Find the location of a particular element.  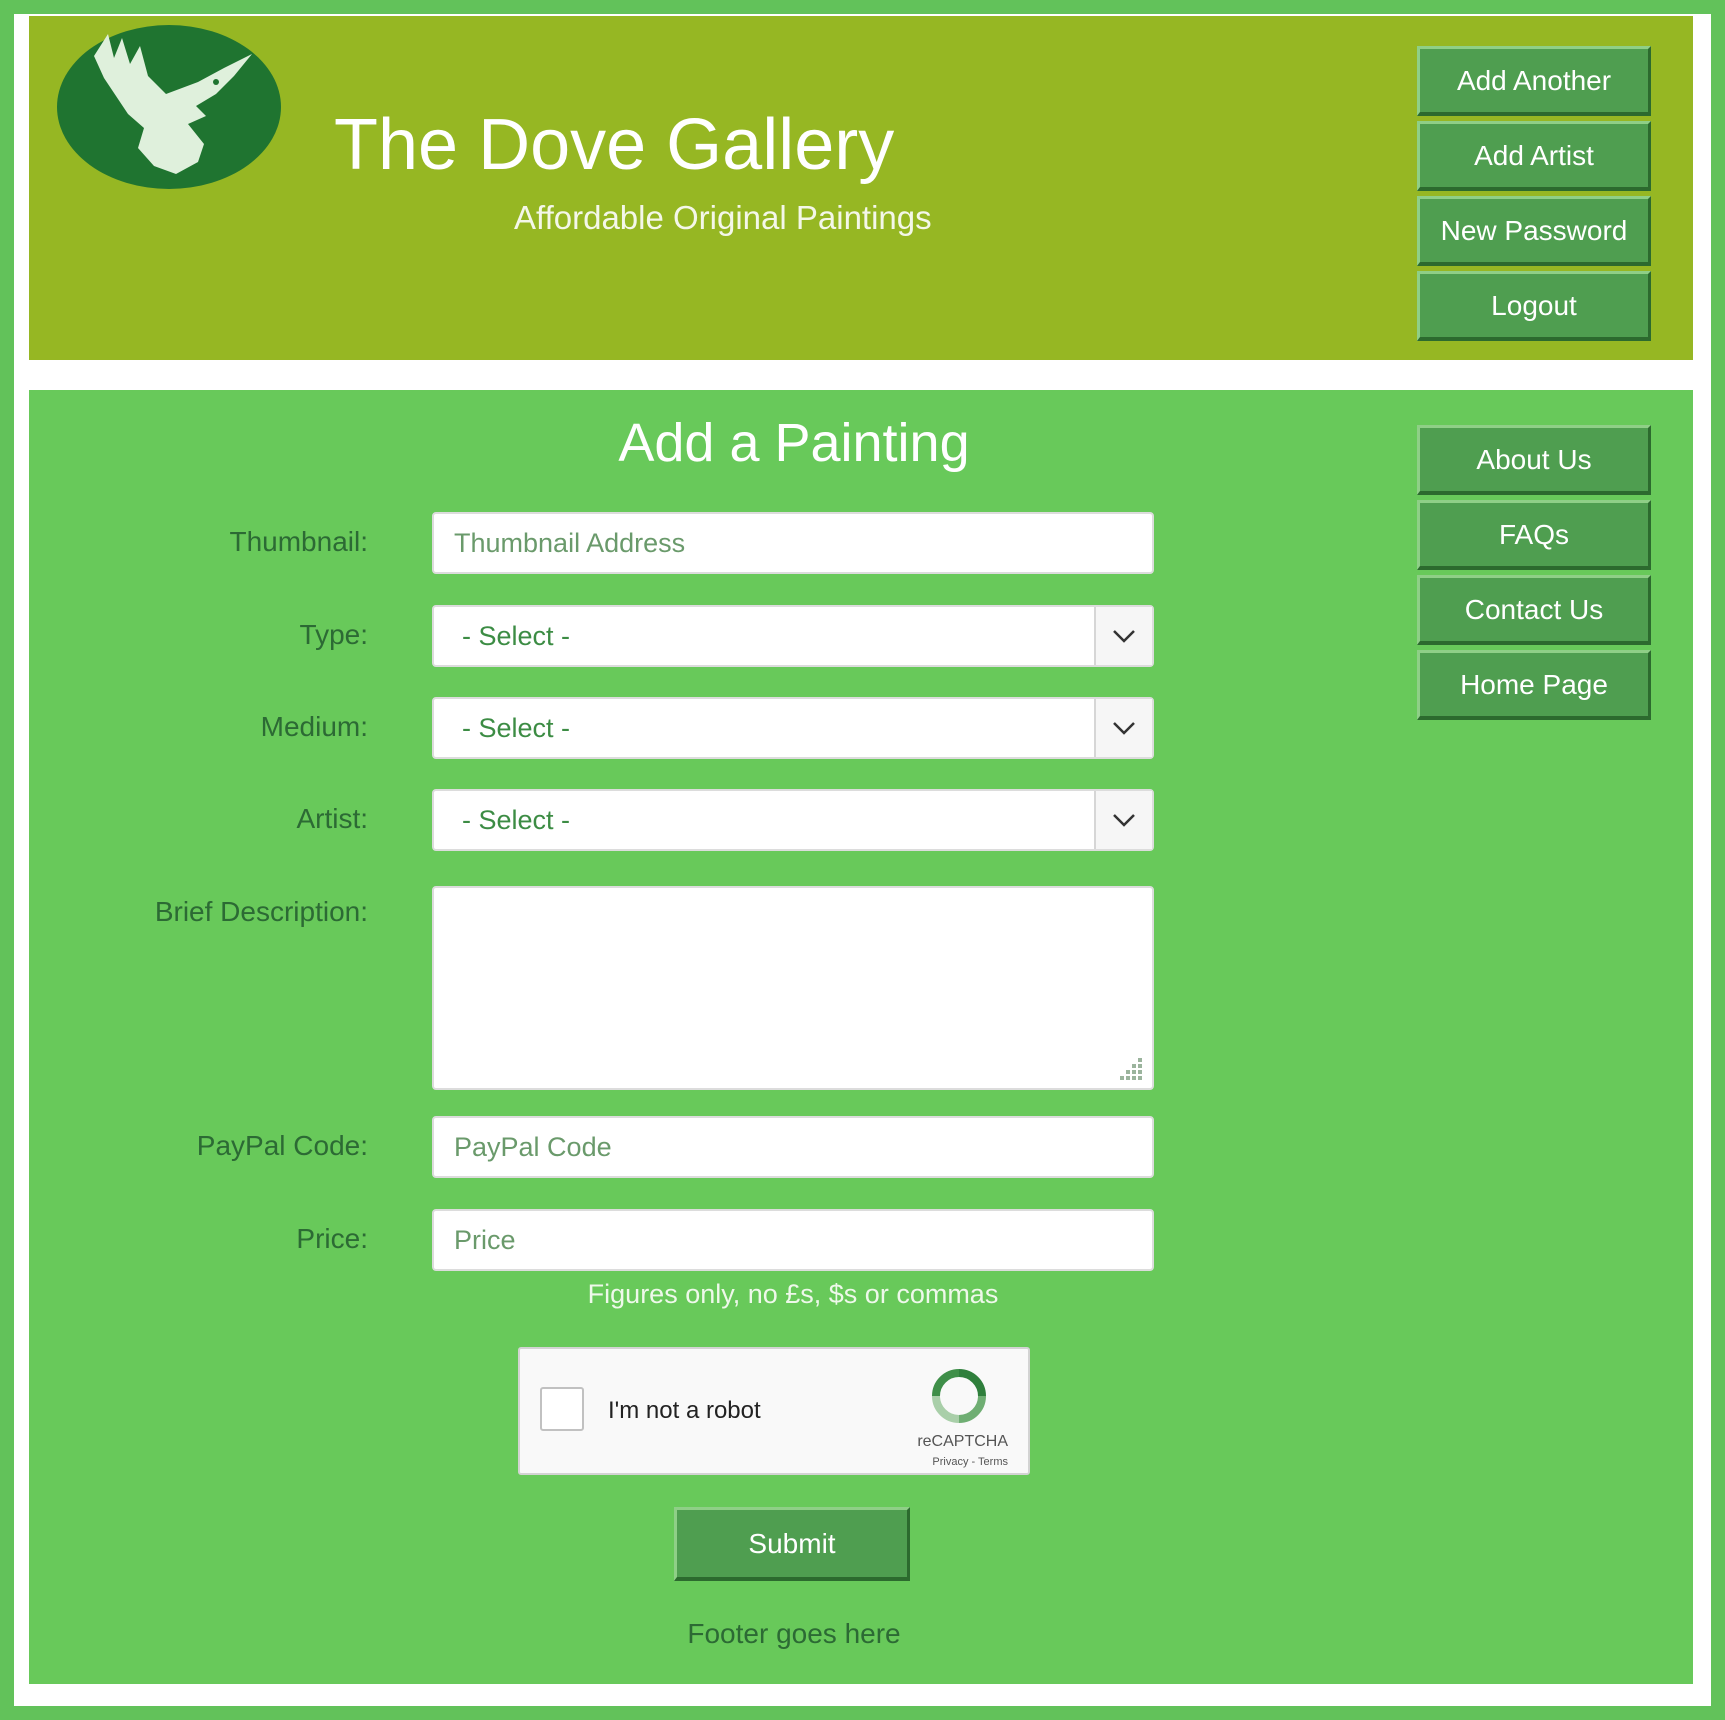

artist-selected-value: - Select - is located at coordinates (516, 819).